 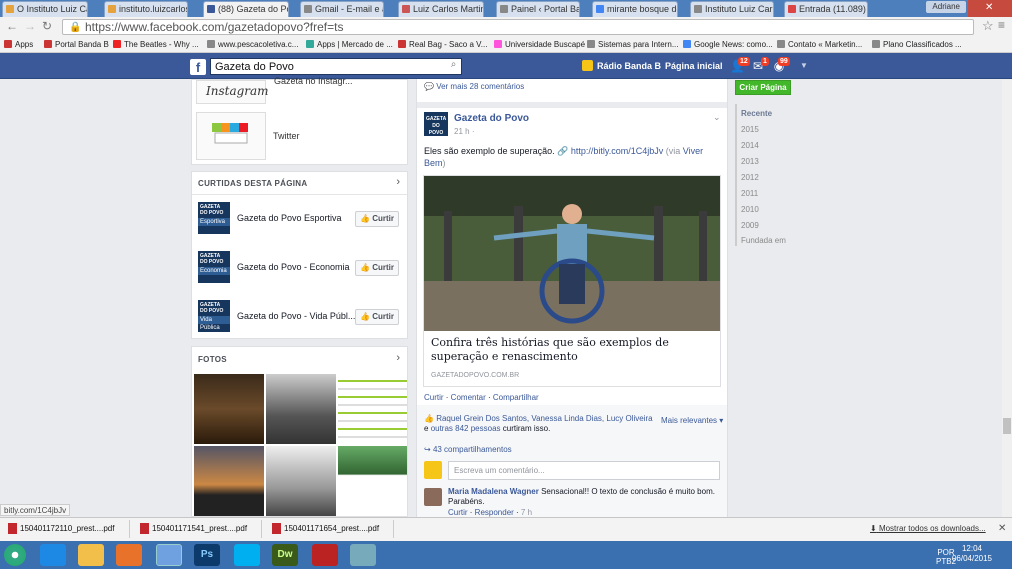 I want to click on timeline-year: 2009, so click(x=750, y=225).